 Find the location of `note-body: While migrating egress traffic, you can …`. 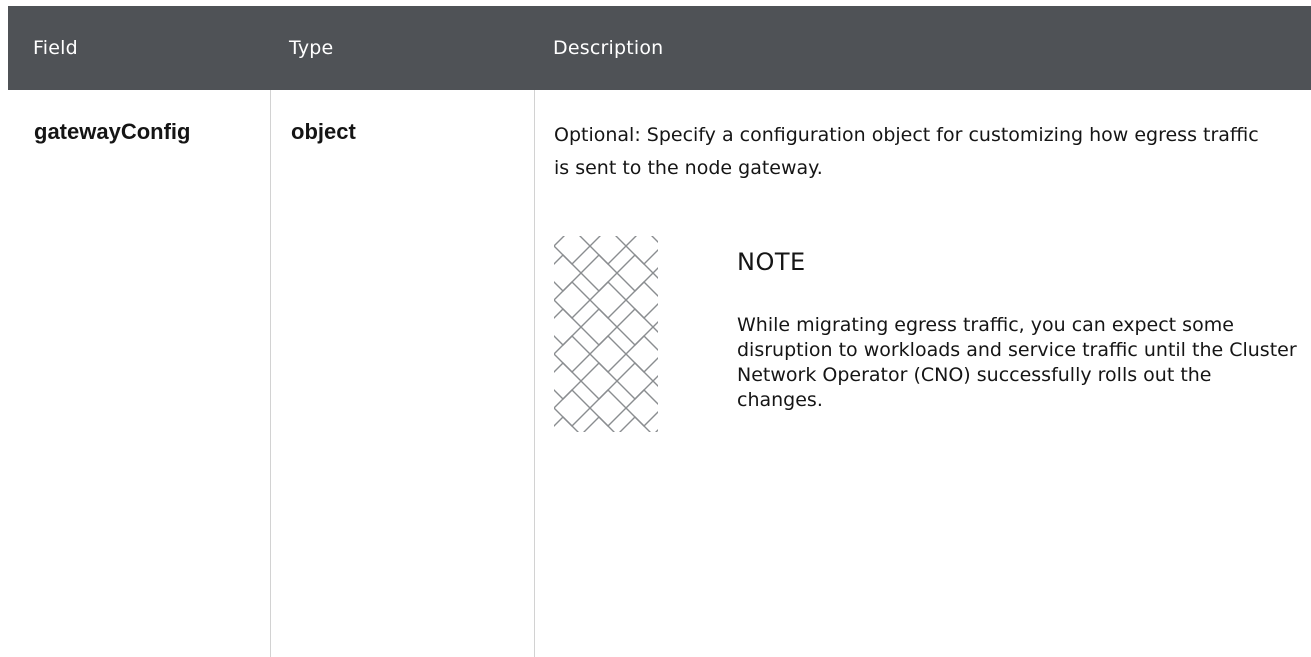

note-body: While migrating egress traffic, you can … is located at coordinates (1017, 362).